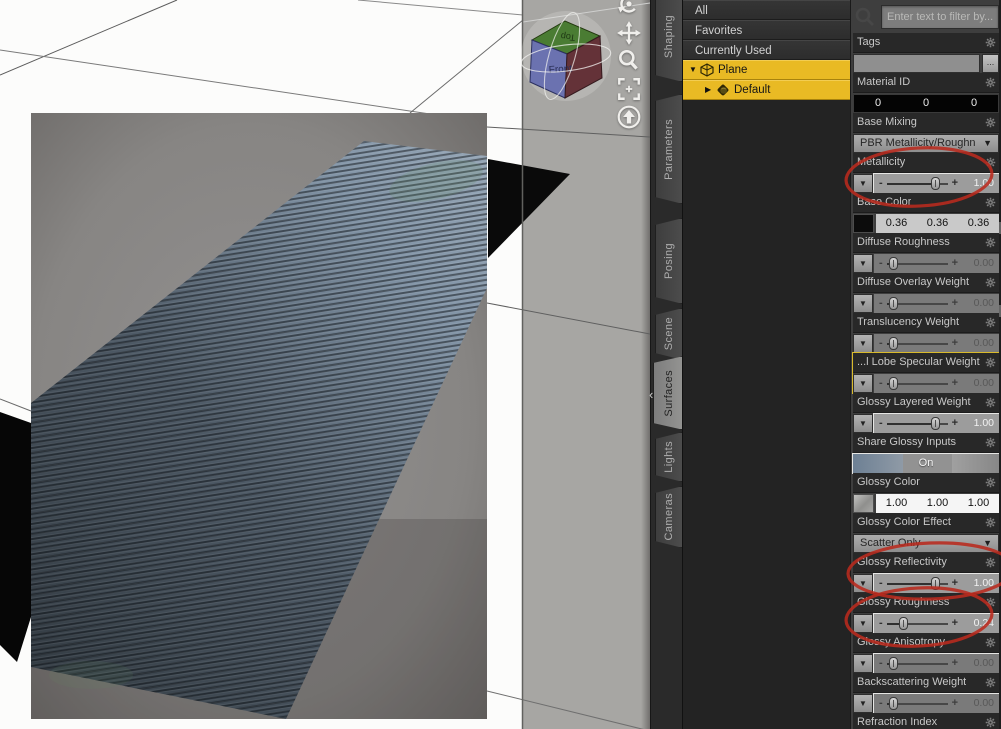 The height and width of the screenshot is (729, 1001). I want to click on slider-translucency-weight: - +0.00, so click(936, 343).